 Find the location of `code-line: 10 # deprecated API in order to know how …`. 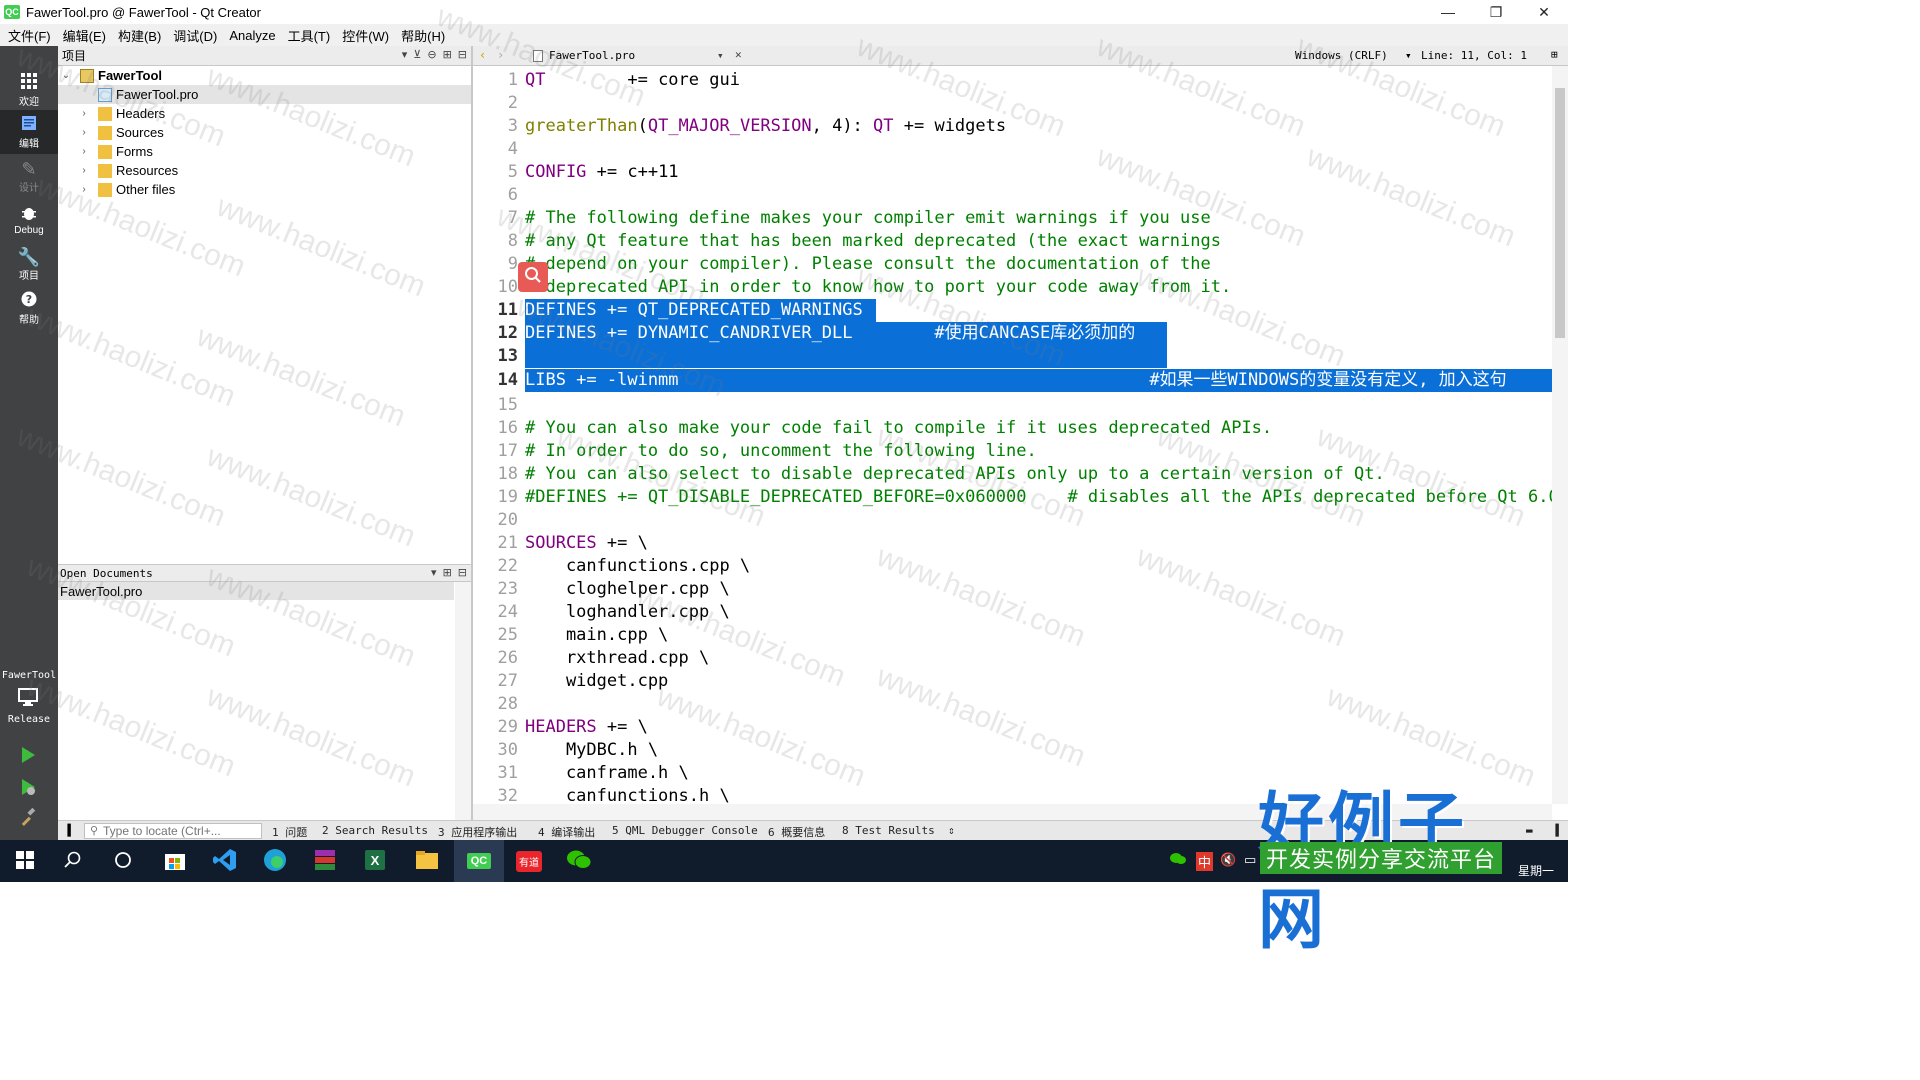

code-line: 10 # deprecated API in order to know how … is located at coordinates (1012, 287).